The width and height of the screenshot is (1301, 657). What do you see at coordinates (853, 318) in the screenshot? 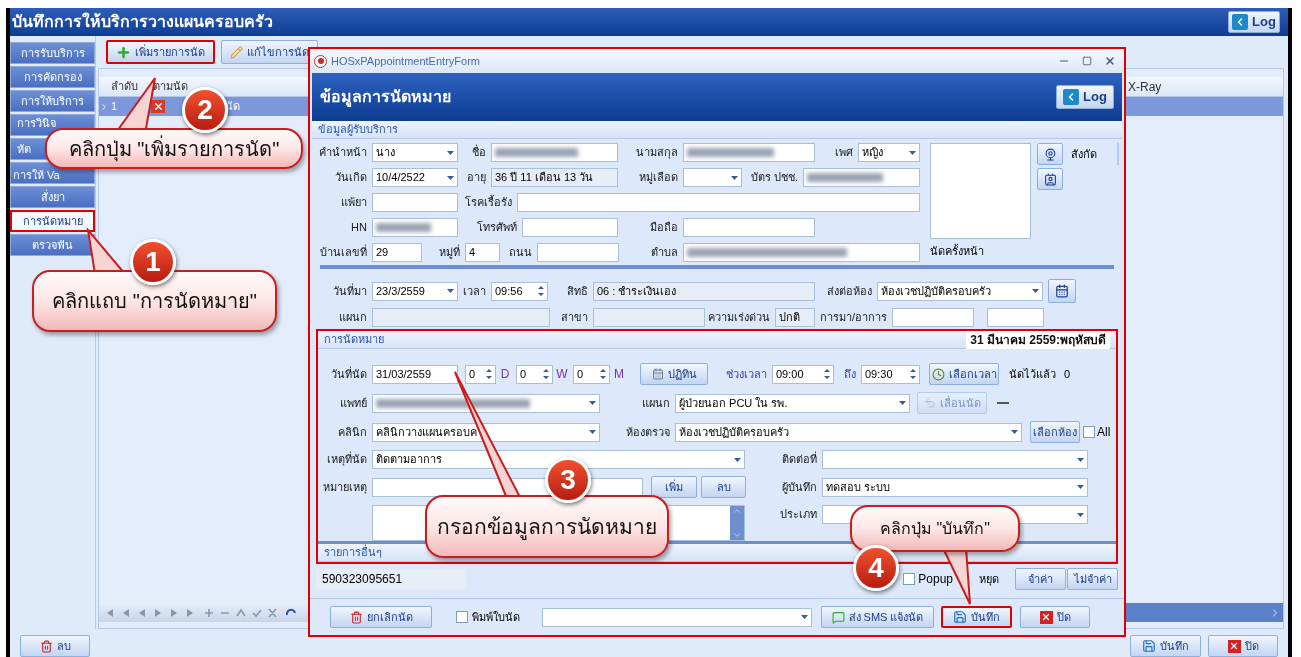
I see `field-label: การมา/อาการ` at bounding box center [853, 318].